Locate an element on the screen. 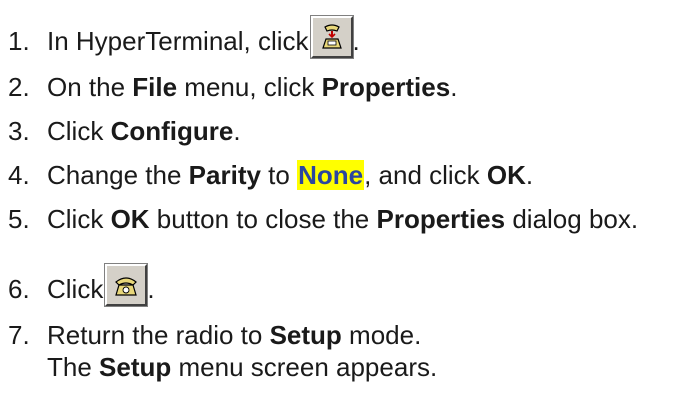 This screenshot has height=400, width=694. disconnect-button is located at coordinates (331, 37).